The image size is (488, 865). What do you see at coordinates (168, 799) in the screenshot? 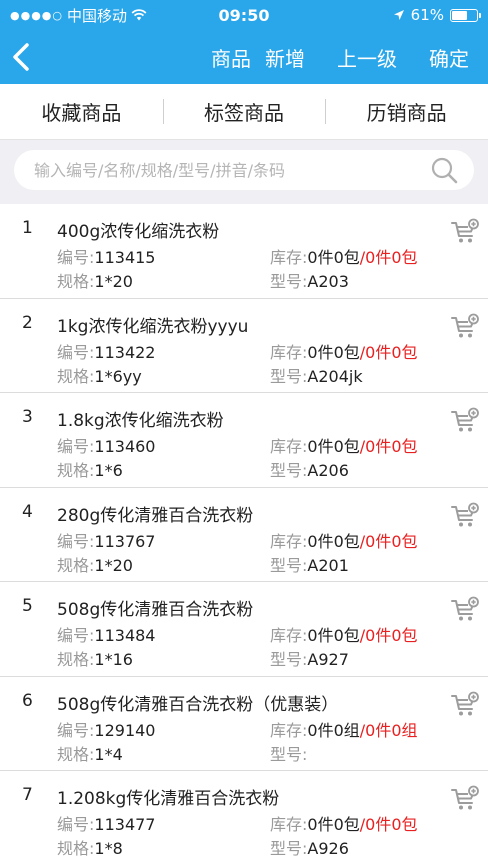
I see `item-name: 1.208kg传化清雅百合洗衣粉` at bounding box center [168, 799].